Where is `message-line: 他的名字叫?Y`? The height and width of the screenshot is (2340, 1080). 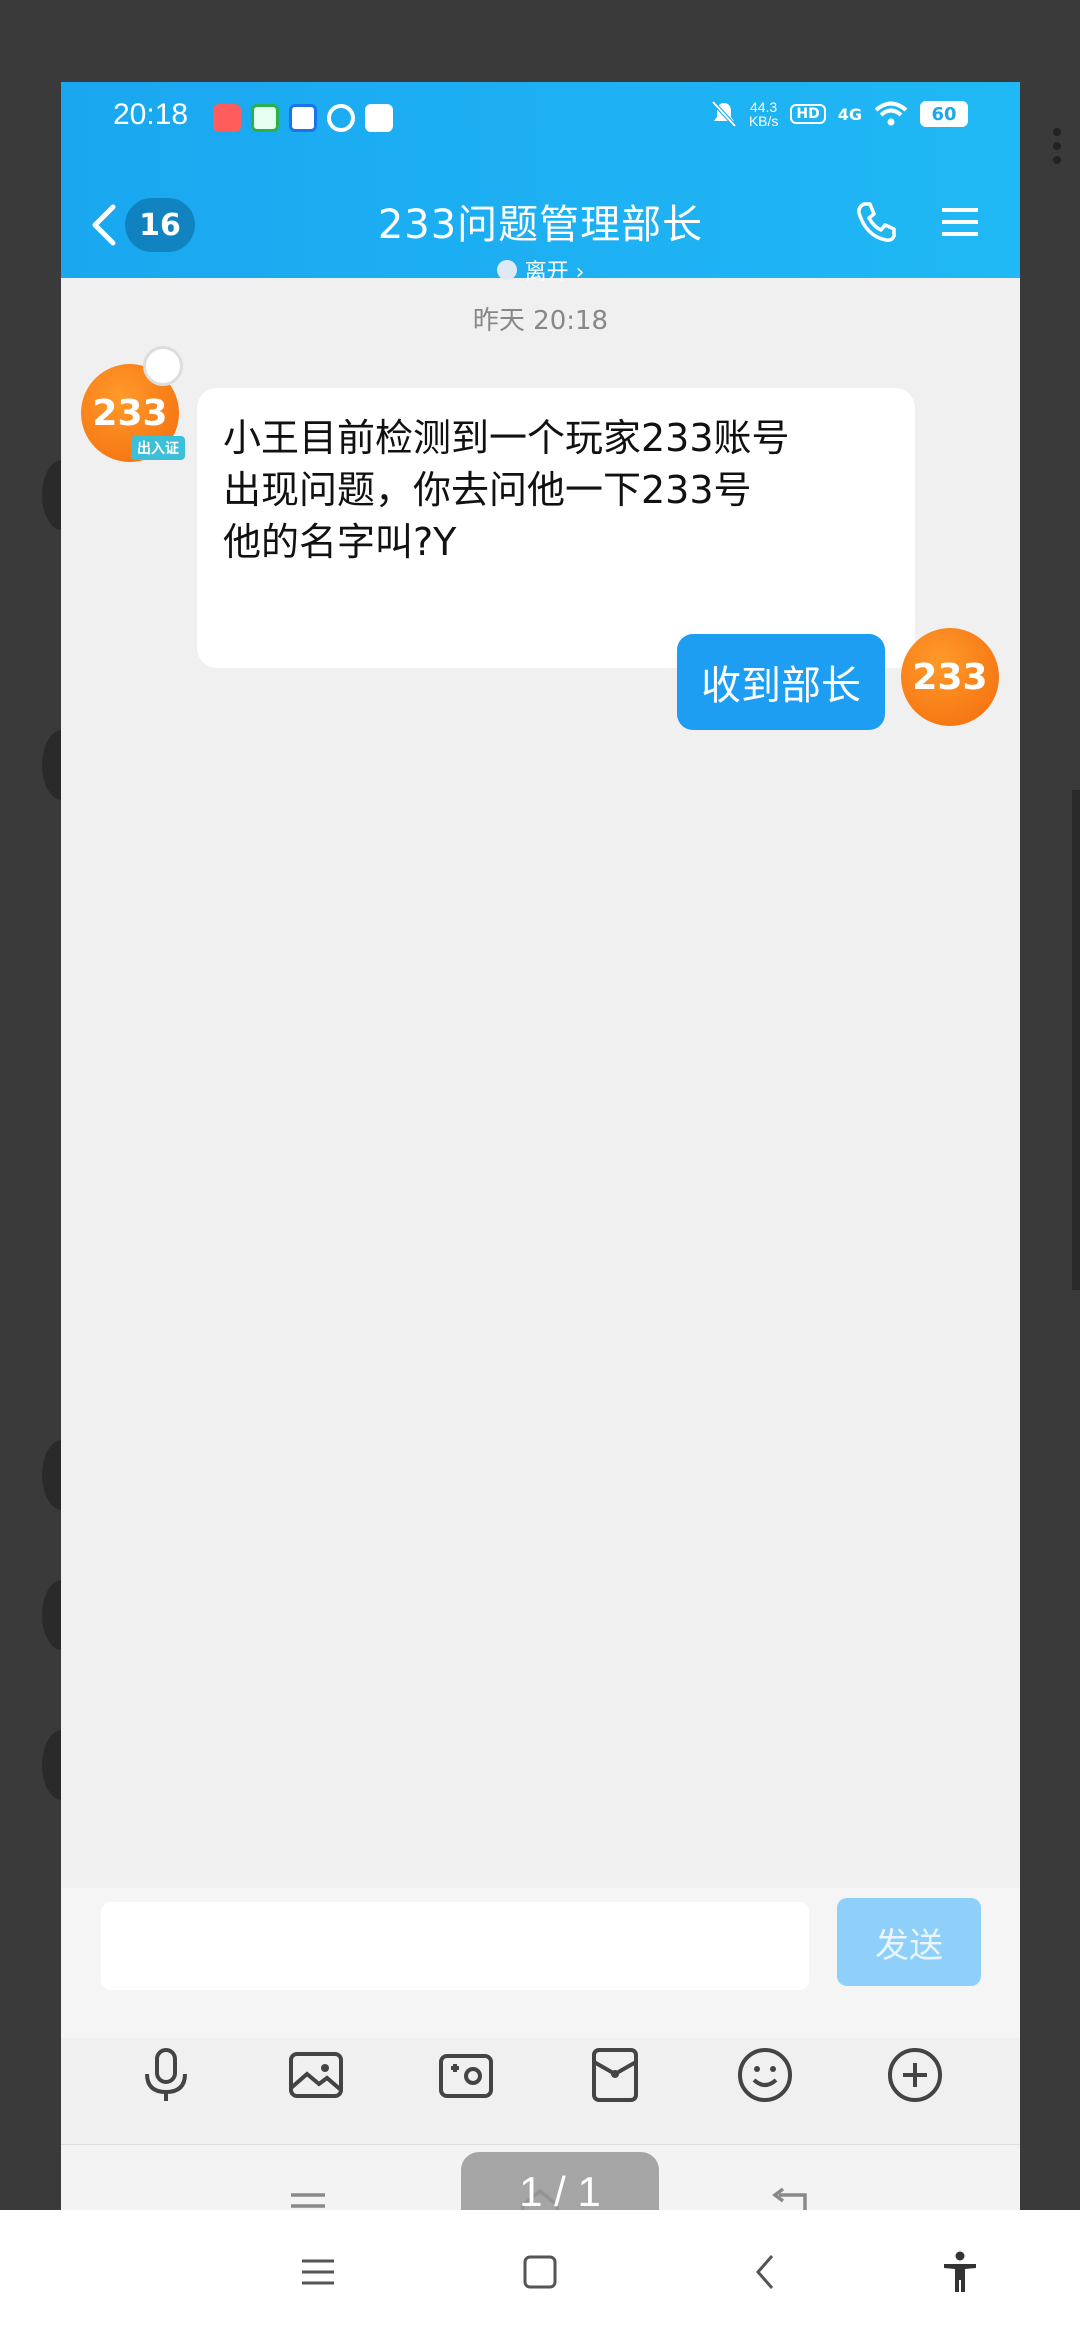
message-line: 他的名字叫?Y is located at coordinates (340, 542).